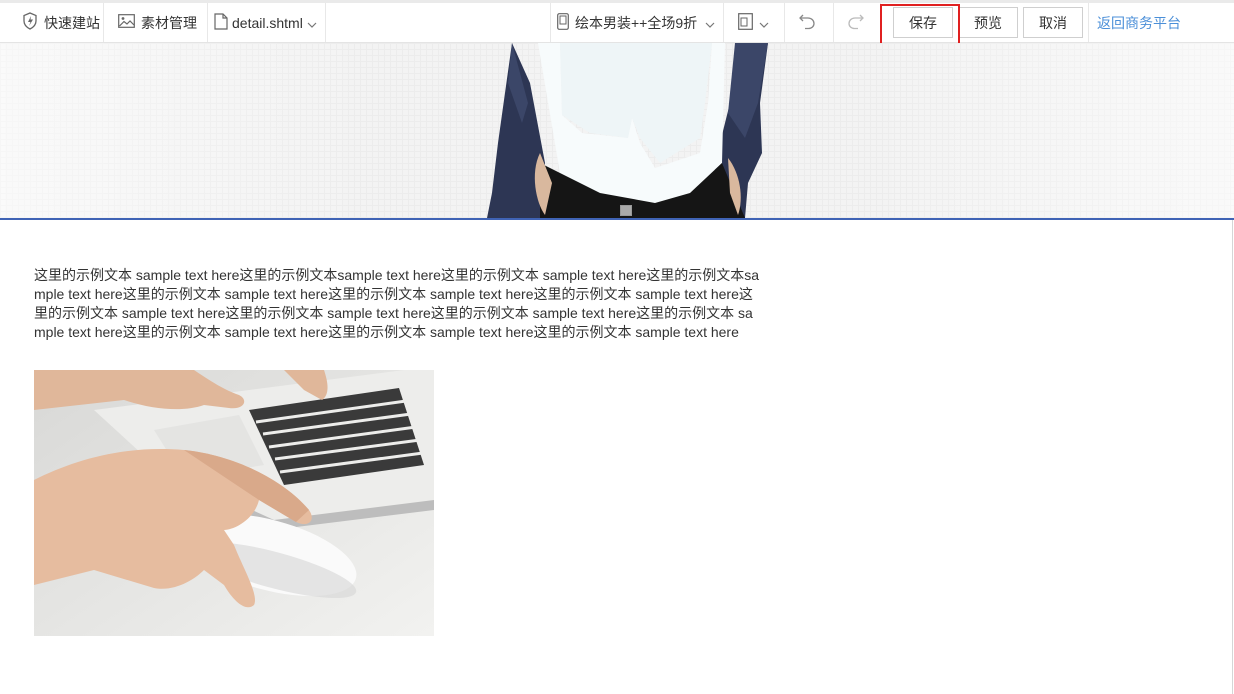 The width and height of the screenshot is (1234, 694). I want to click on canvas-right-border, so click(1232, 457).